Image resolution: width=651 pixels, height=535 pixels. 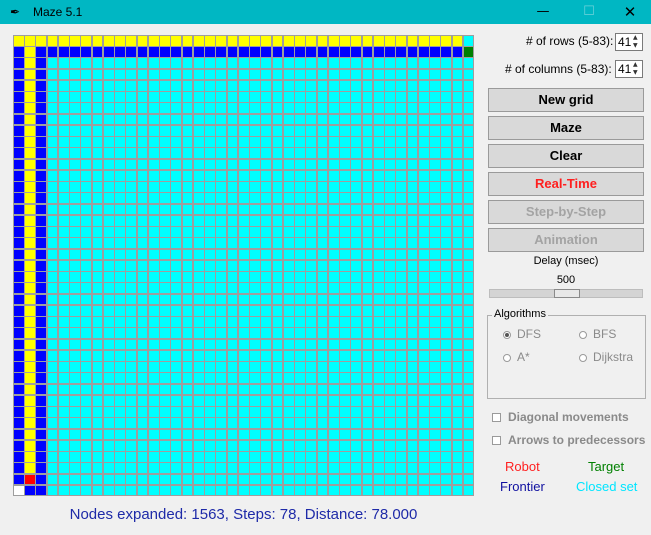 What do you see at coordinates (566, 240) in the screenshot?
I see `animation-button: Animation` at bounding box center [566, 240].